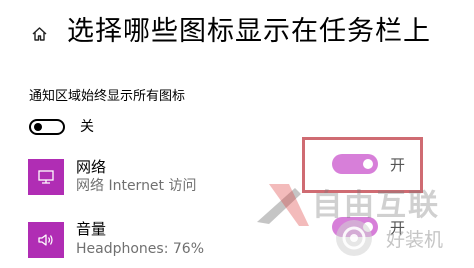 This screenshot has height=268, width=474. Describe the element at coordinates (38, 127) in the screenshot. I see `toggle-knob` at that location.